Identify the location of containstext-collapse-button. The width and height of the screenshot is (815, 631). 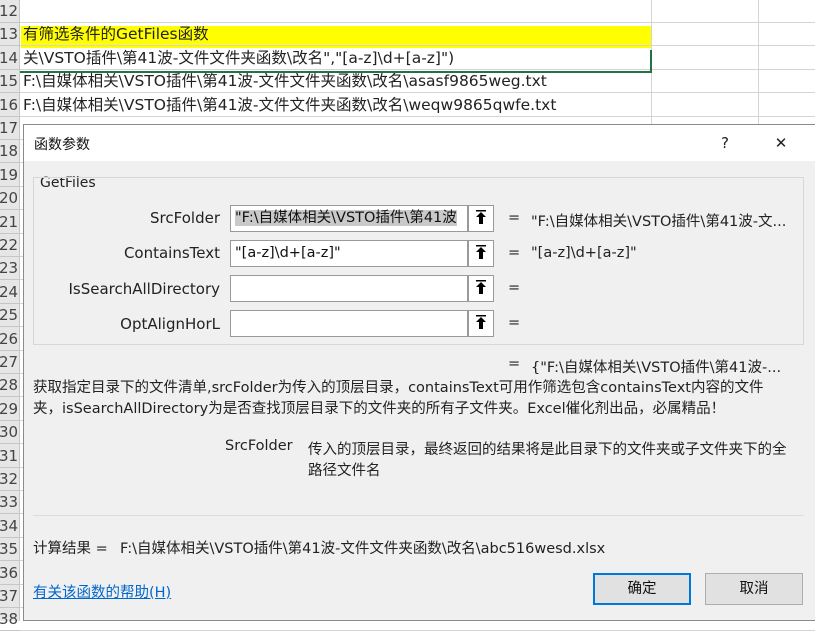
(481, 253).